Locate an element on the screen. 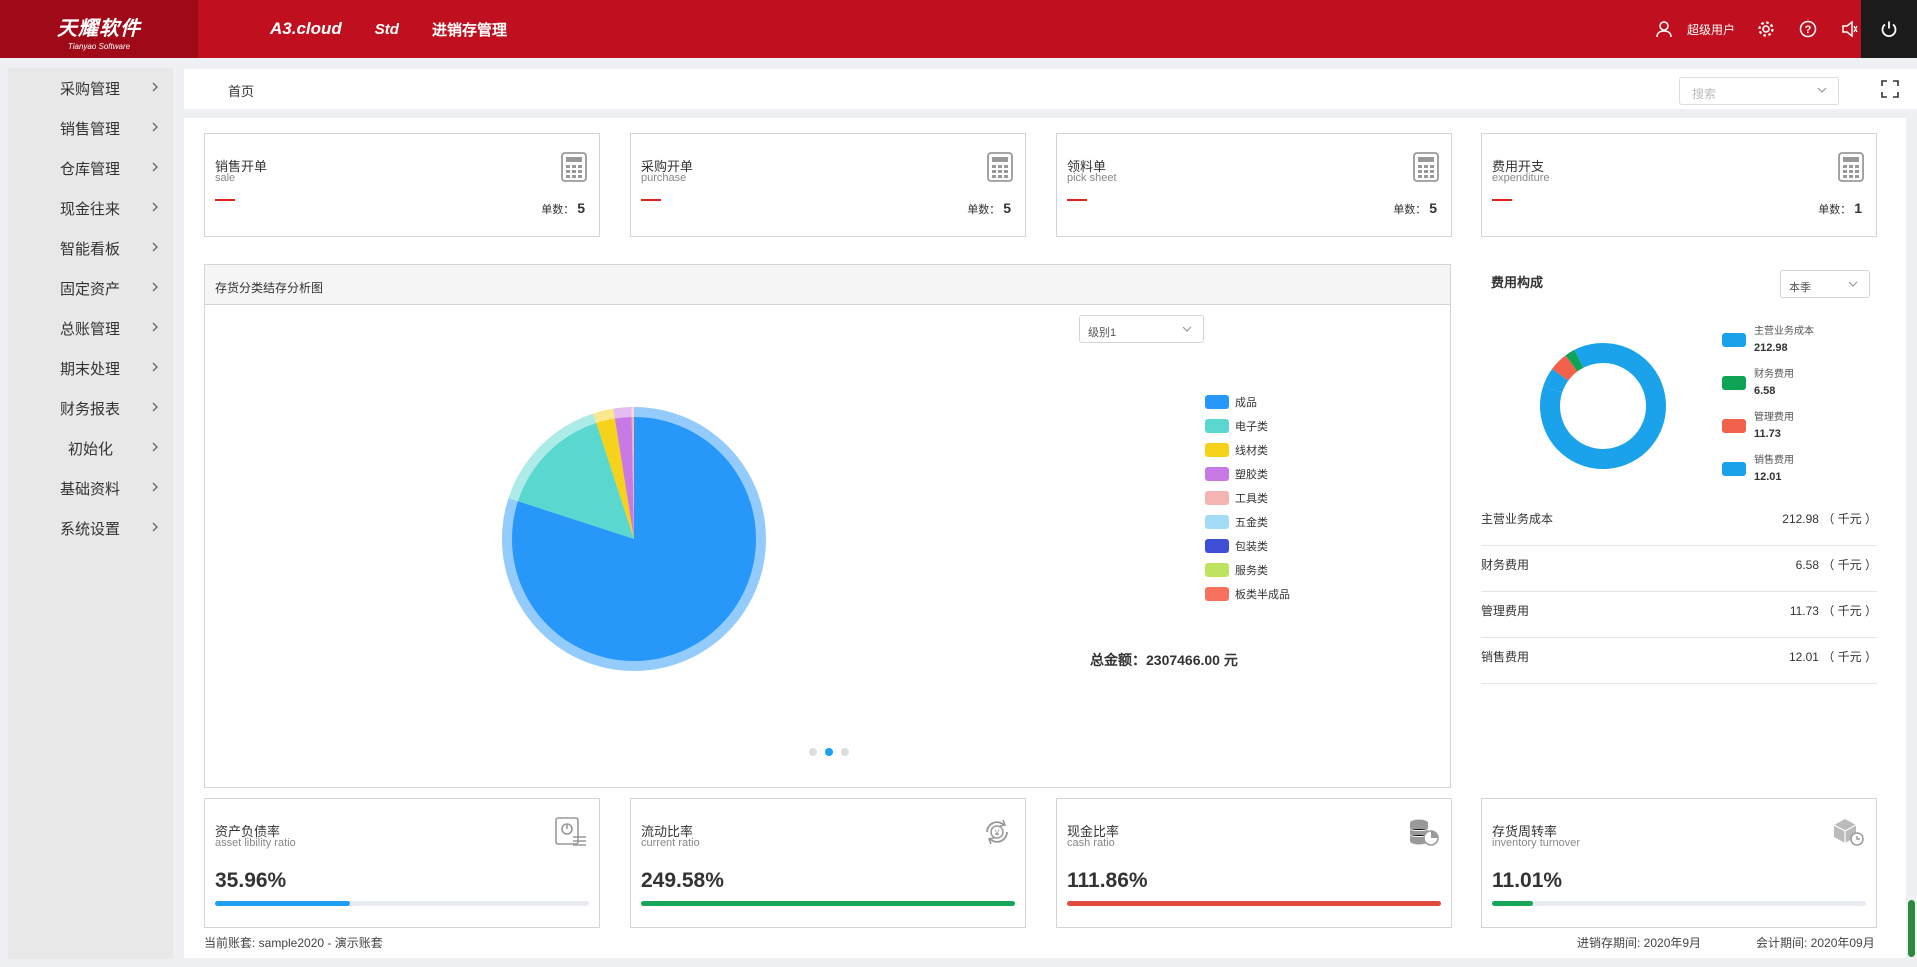 Image resolution: width=1917 pixels, height=967 pixels. calculator-icon is located at coordinates (574, 167).